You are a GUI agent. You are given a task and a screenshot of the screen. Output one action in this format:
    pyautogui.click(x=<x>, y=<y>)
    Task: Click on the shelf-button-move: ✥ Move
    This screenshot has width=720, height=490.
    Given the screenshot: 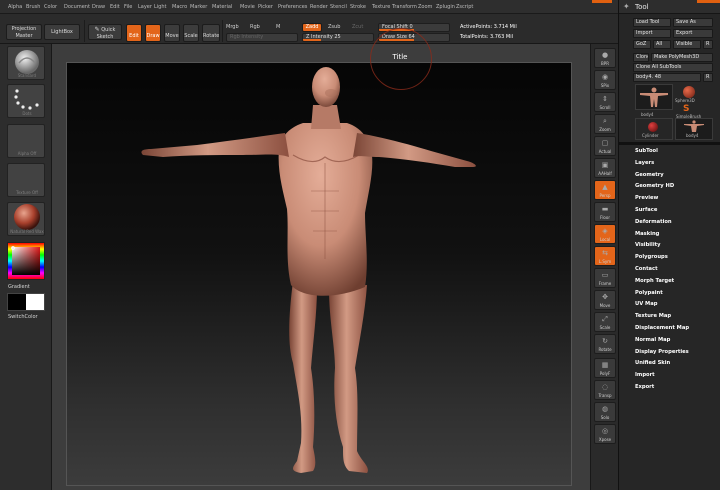 What is the action you would take?
    pyautogui.click(x=605, y=300)
    